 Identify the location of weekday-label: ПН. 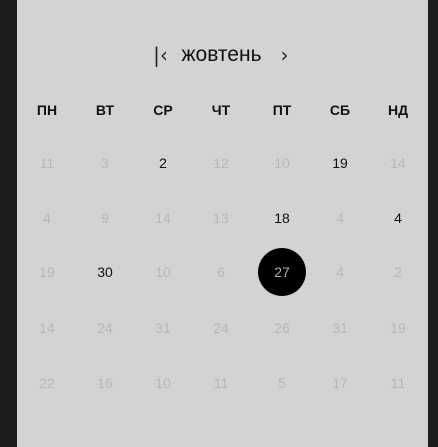
(47, 110).